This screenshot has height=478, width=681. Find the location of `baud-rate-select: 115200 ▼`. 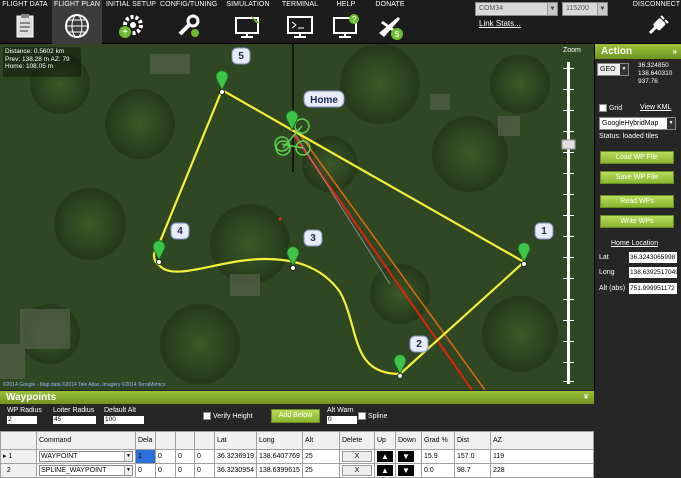

baud-rate-select: 115200 ▼ is located at coordinates (585, 9).